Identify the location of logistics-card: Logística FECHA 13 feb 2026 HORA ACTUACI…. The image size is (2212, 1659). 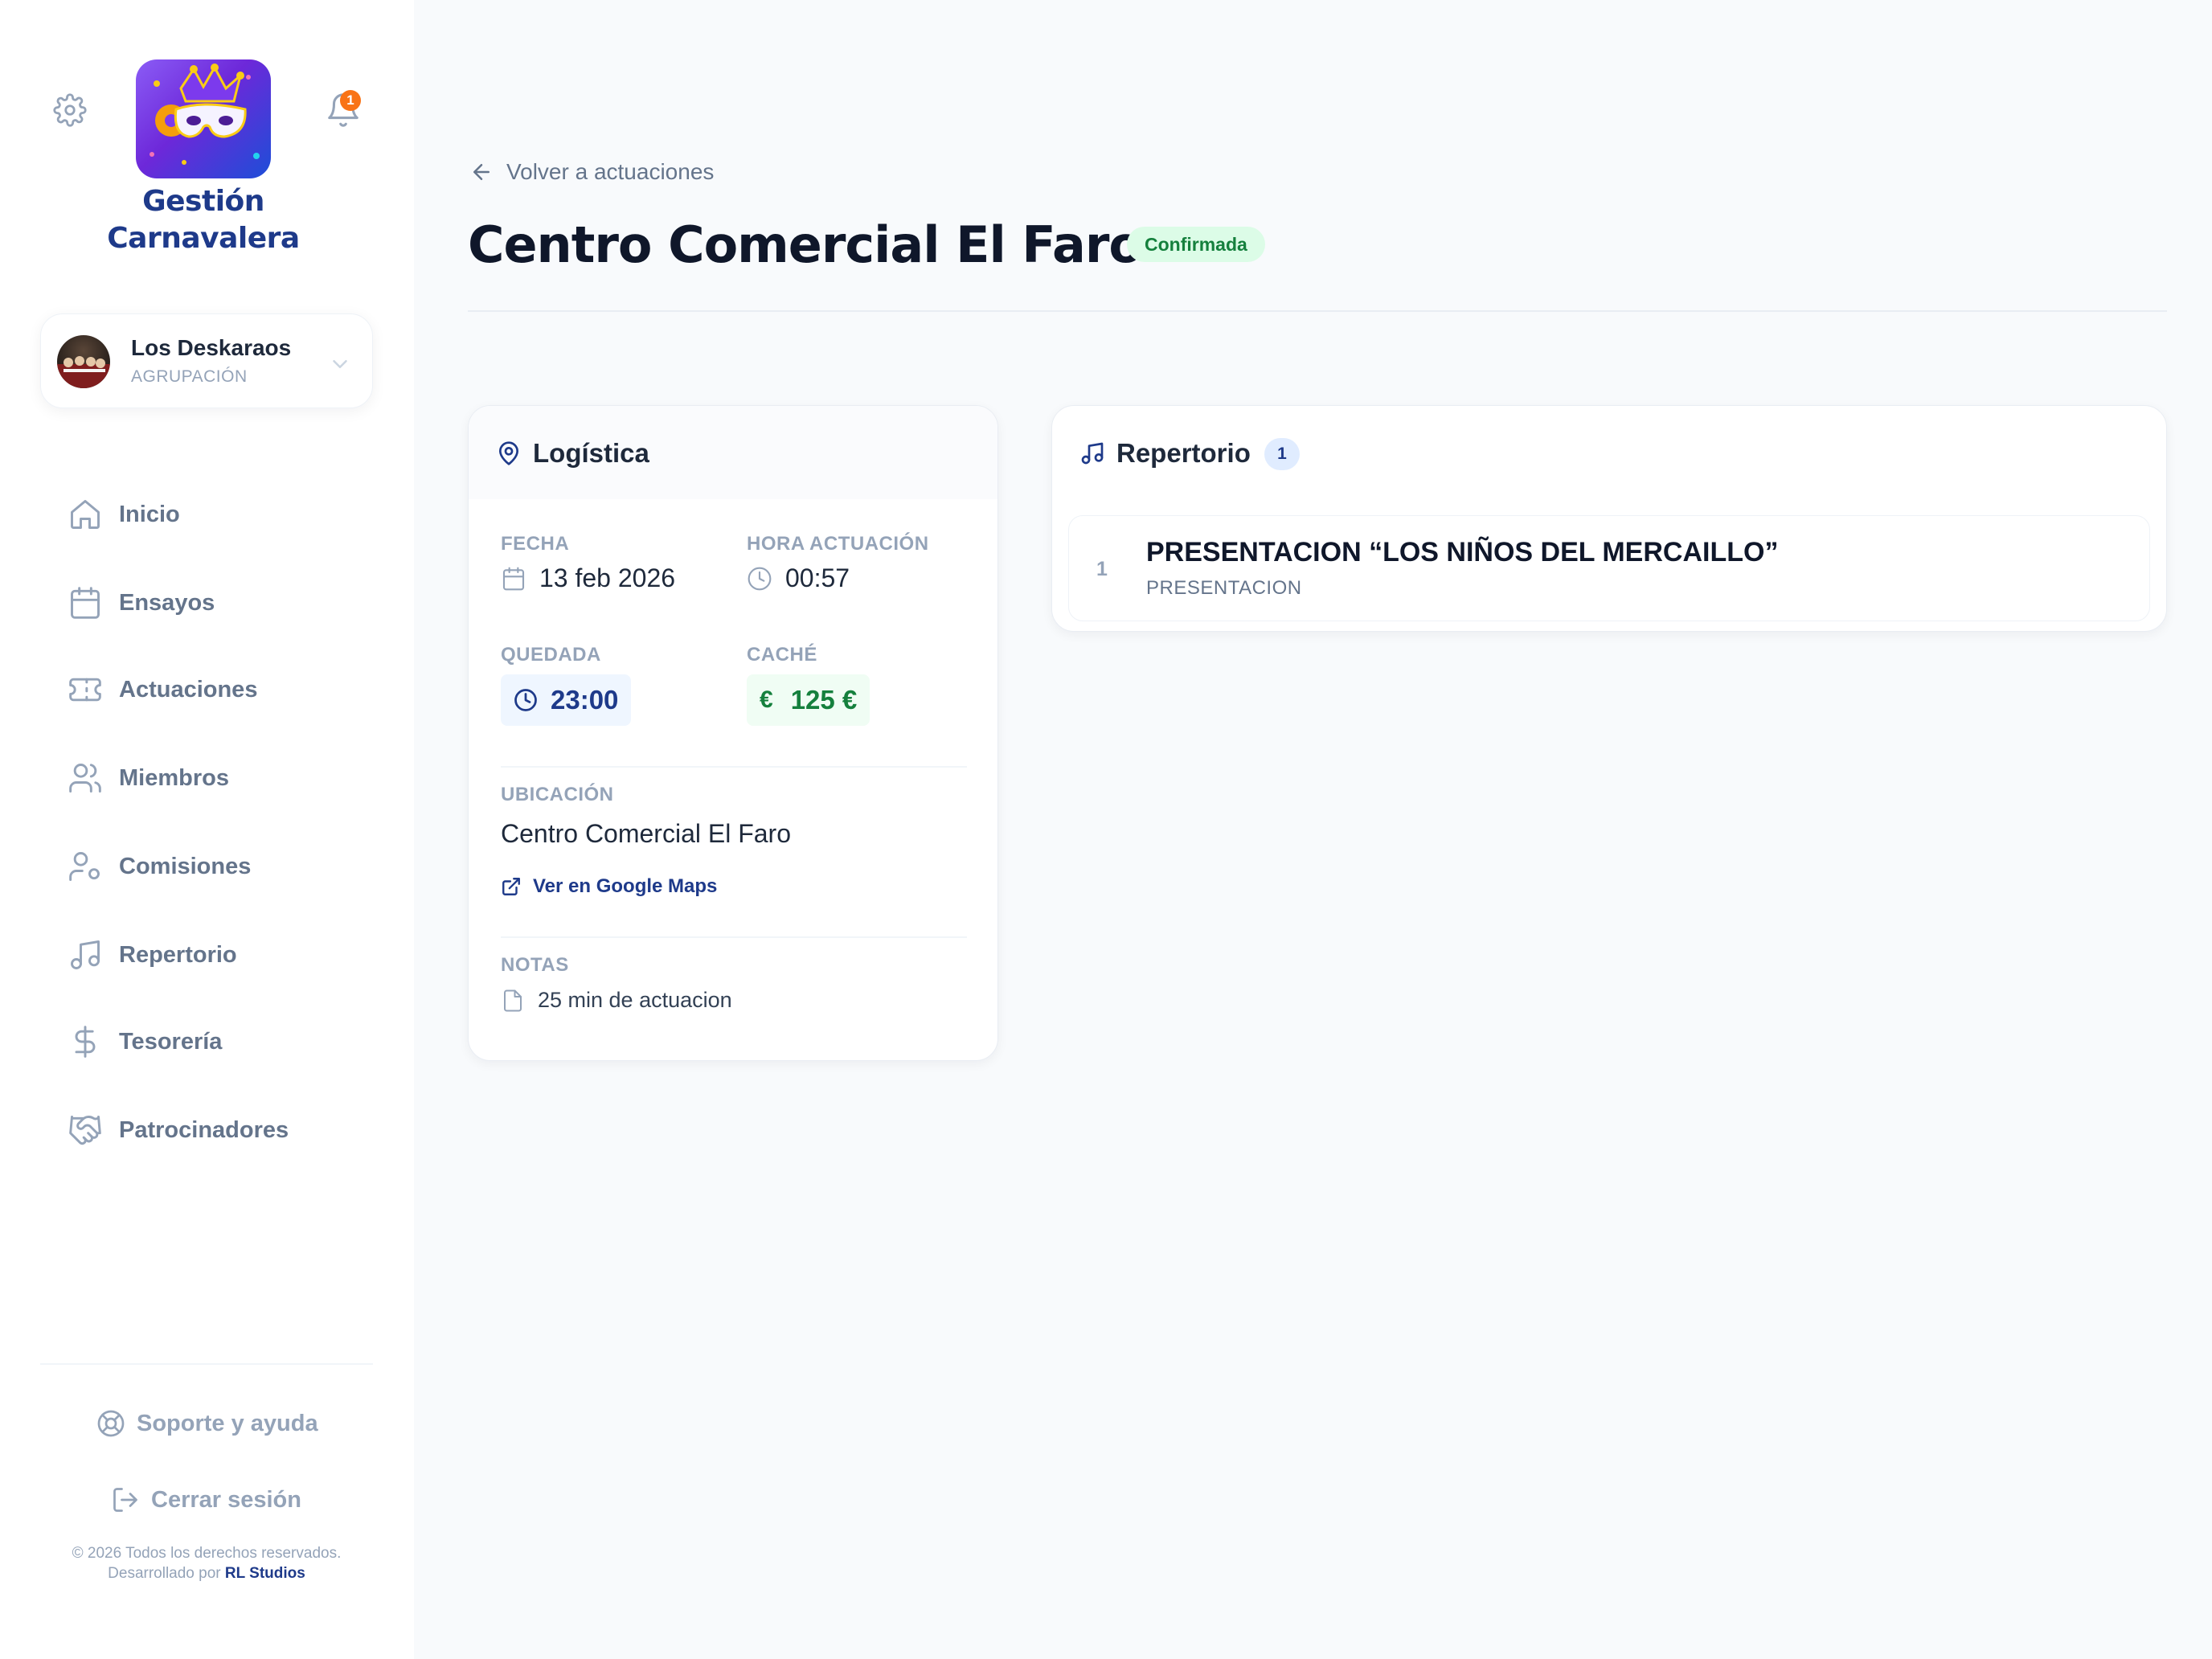
(733, 733).